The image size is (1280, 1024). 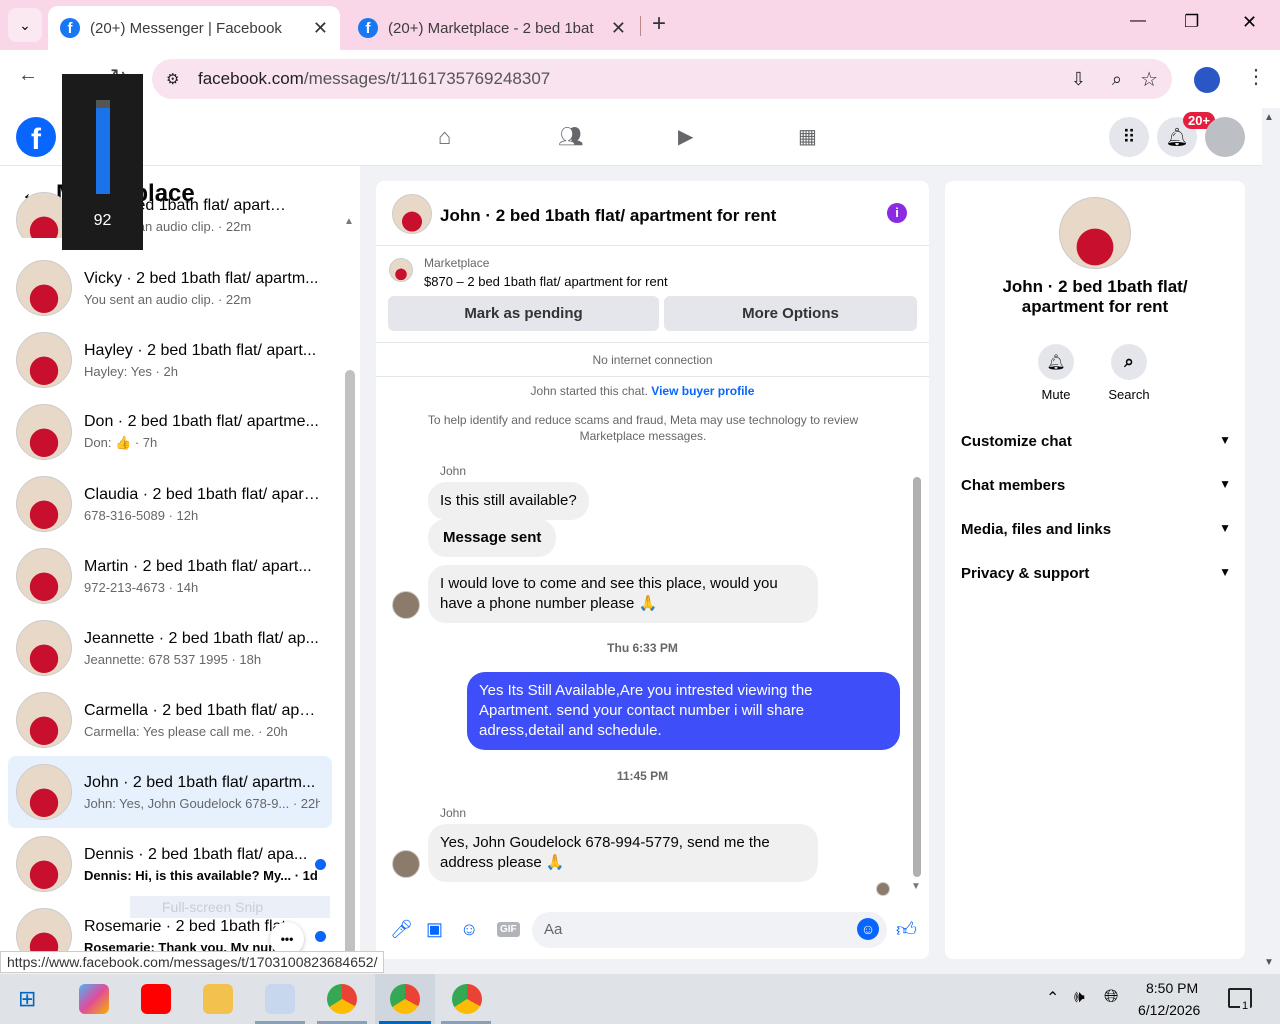 I want to click on scrollbar-track: ▲, so click(x=350, y=585).